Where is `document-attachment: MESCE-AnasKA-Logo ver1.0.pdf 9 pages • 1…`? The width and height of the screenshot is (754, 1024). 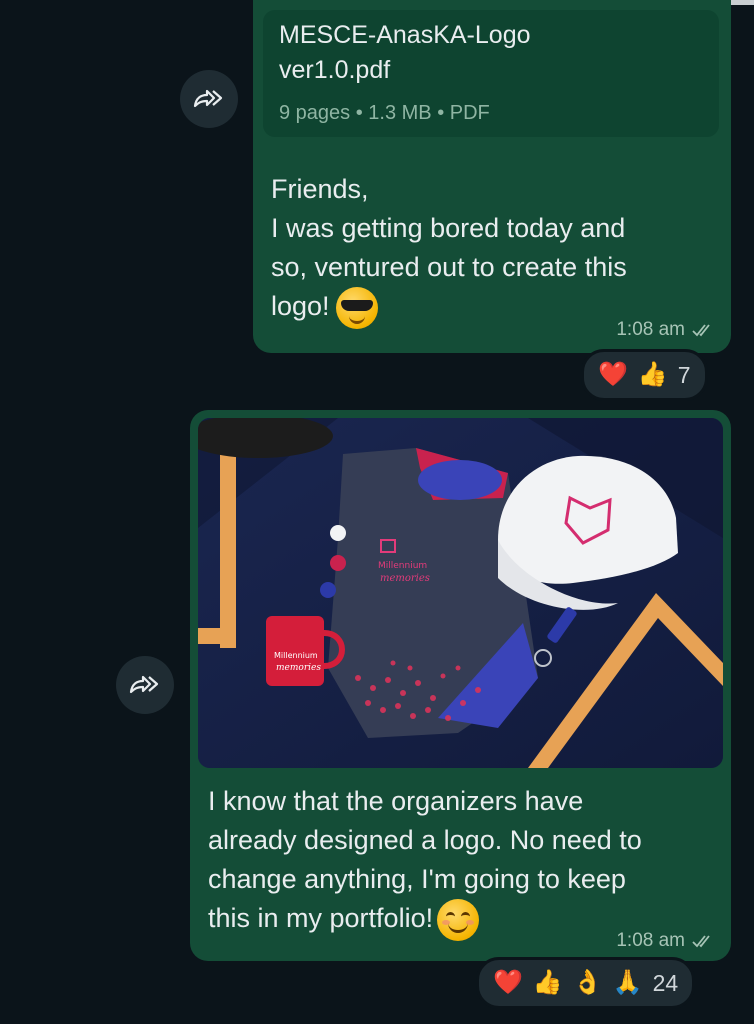 document-attachment: MESCE-AnasKA-Logo ver1.0.pdf 9 pages • 1… is located at coordinates (491, 73).